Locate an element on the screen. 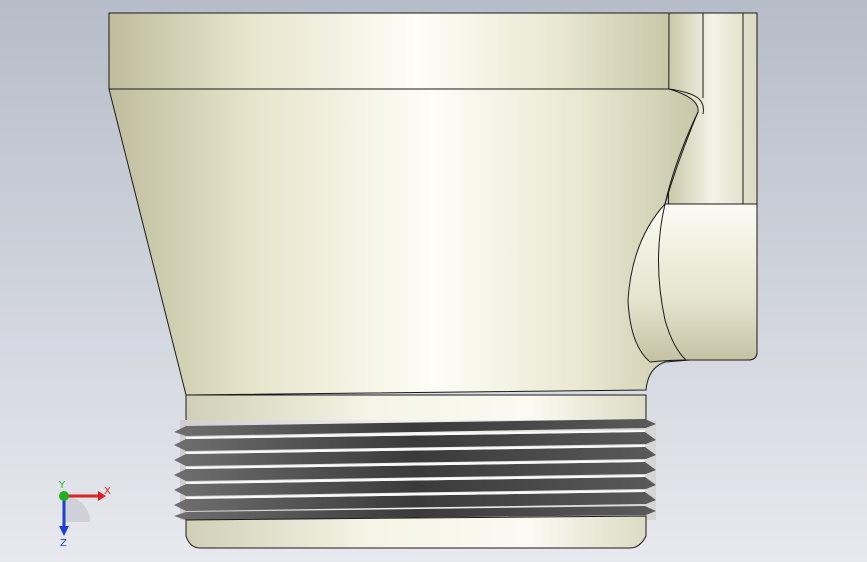  side-port-boss is located at coordinates (692, 283).